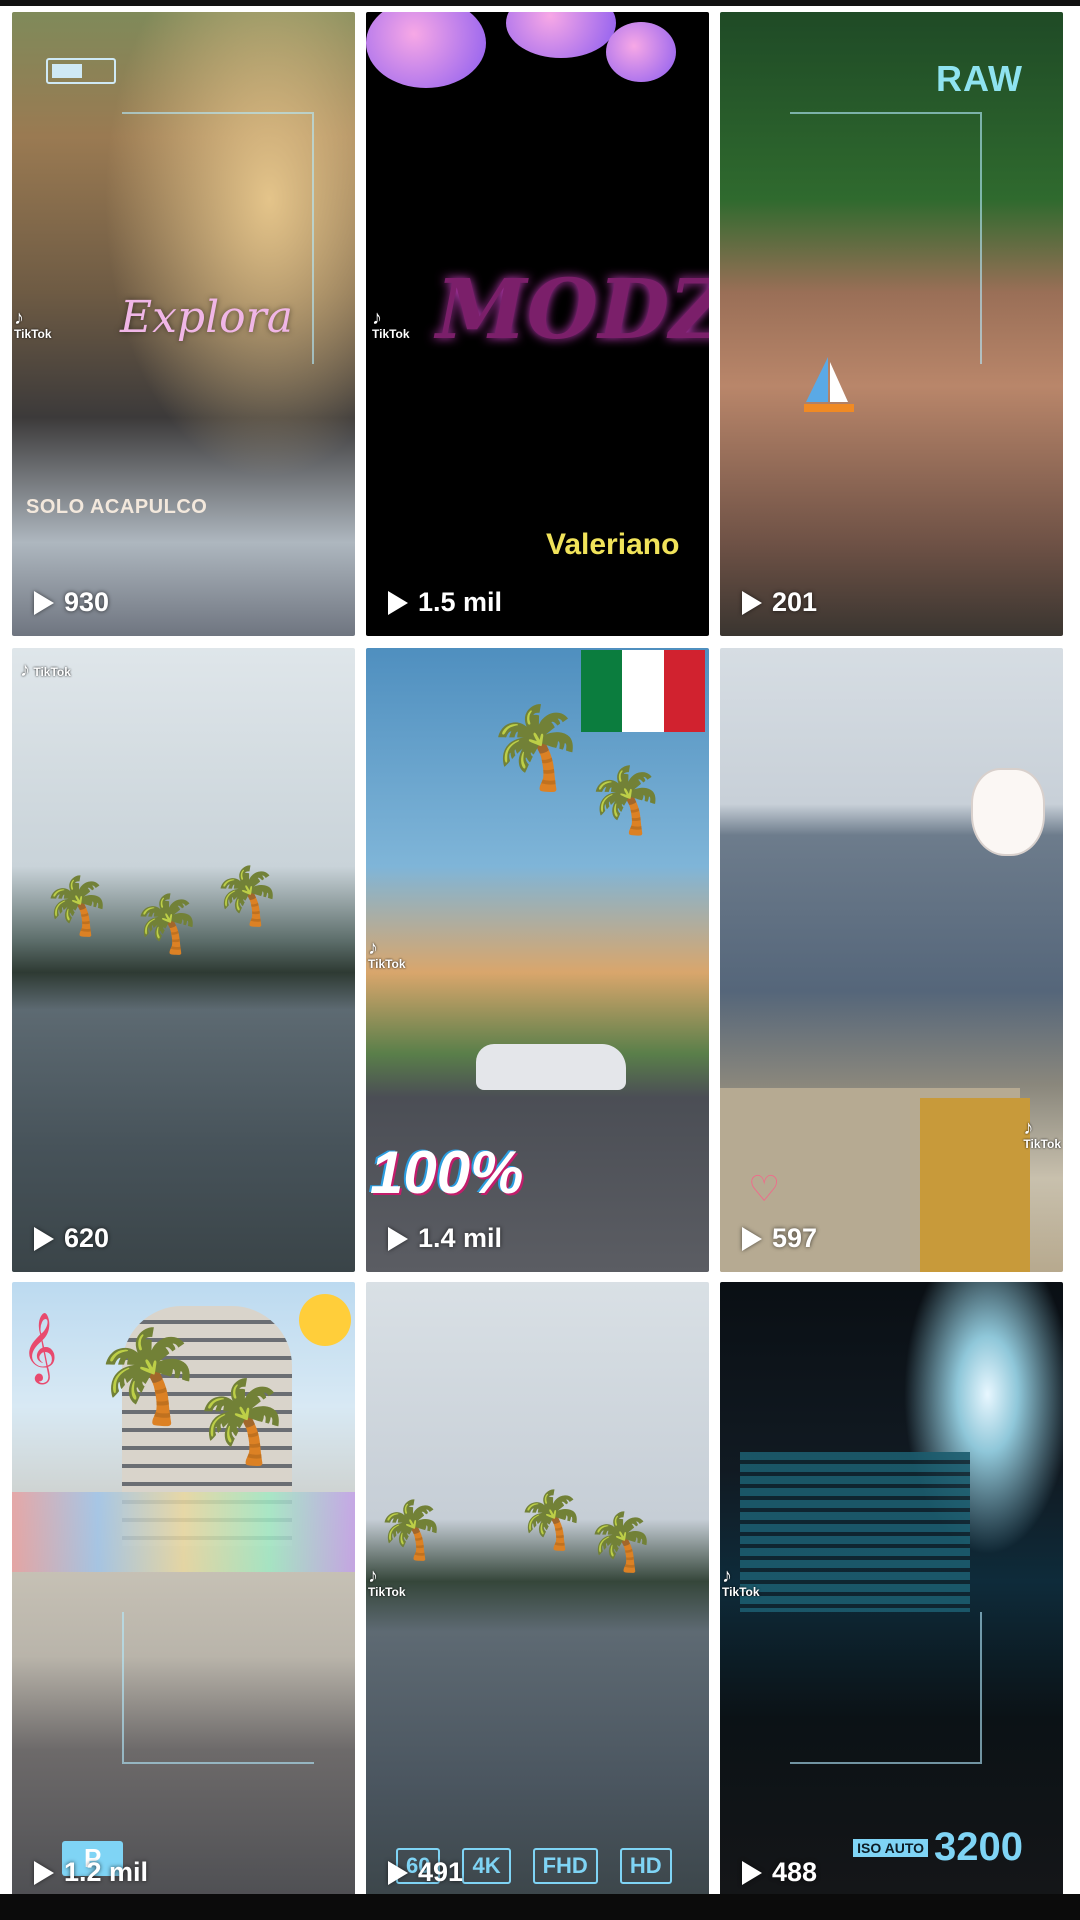 Image resolution: width=1080 pixels, height=1920 pixels. I want to click on view-count-label: 1.5 mil, so click(460, 602).